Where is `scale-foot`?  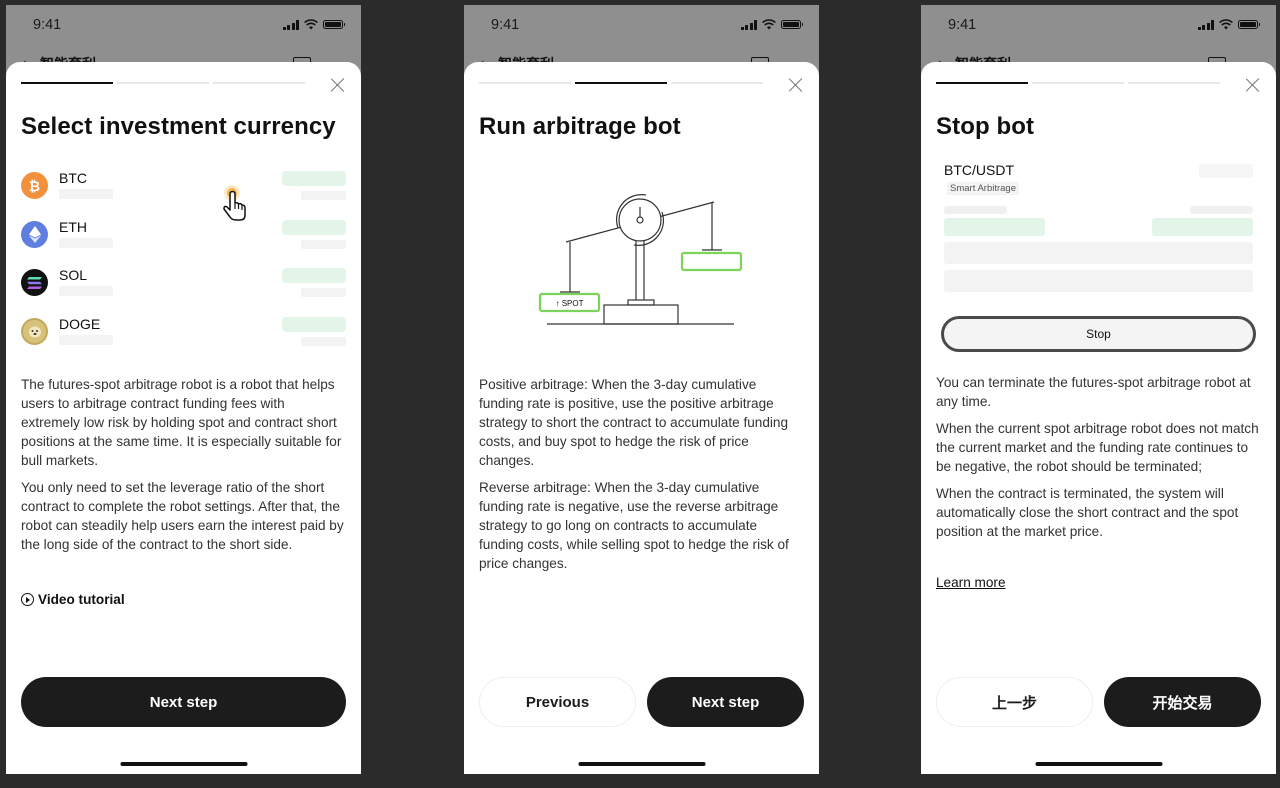
scale-foot is located at coordinates (641, 302).